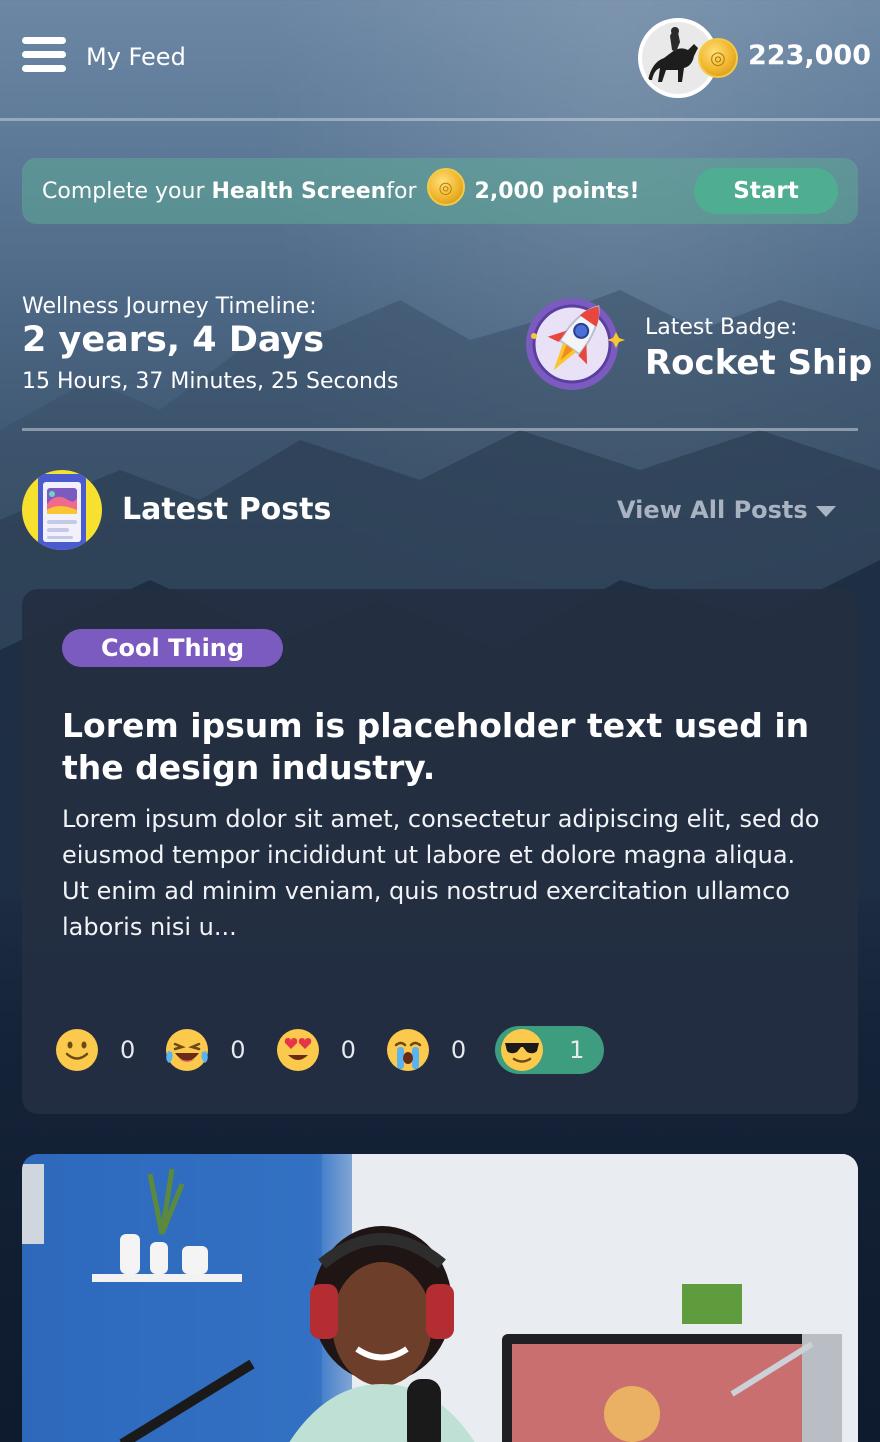  Describe the element at coordinates (44, 56) in the screenshot. I see `menu-icon` at that location.